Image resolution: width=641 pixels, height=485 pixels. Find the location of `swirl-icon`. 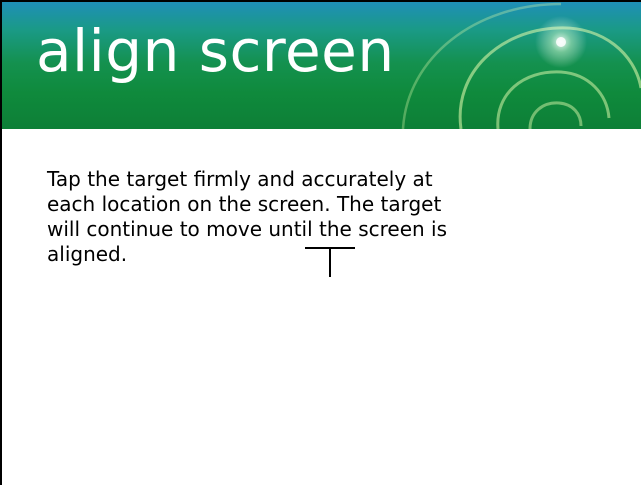

swirl-icon is located at coordinates (521, 65).